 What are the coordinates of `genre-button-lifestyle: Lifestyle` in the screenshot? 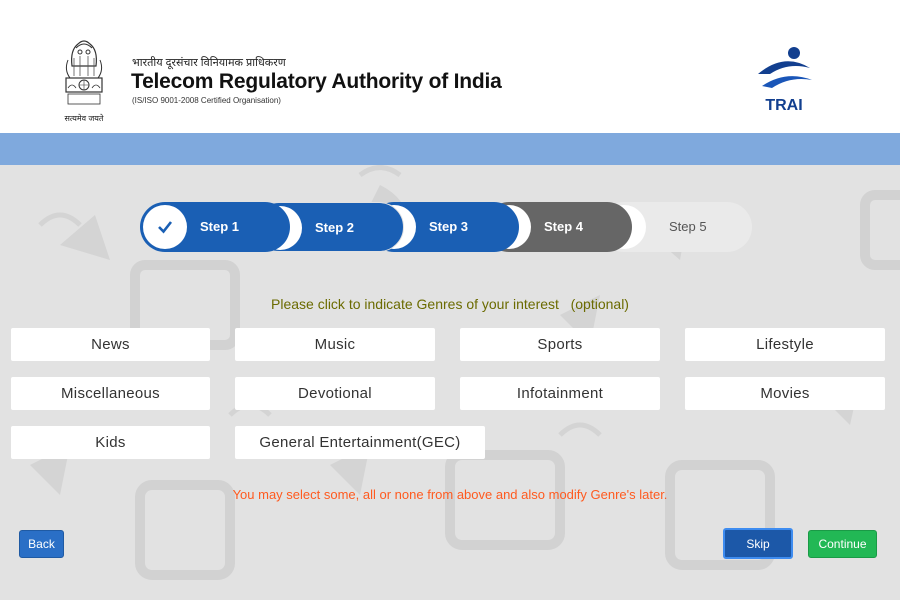 It's located at (785, 344).